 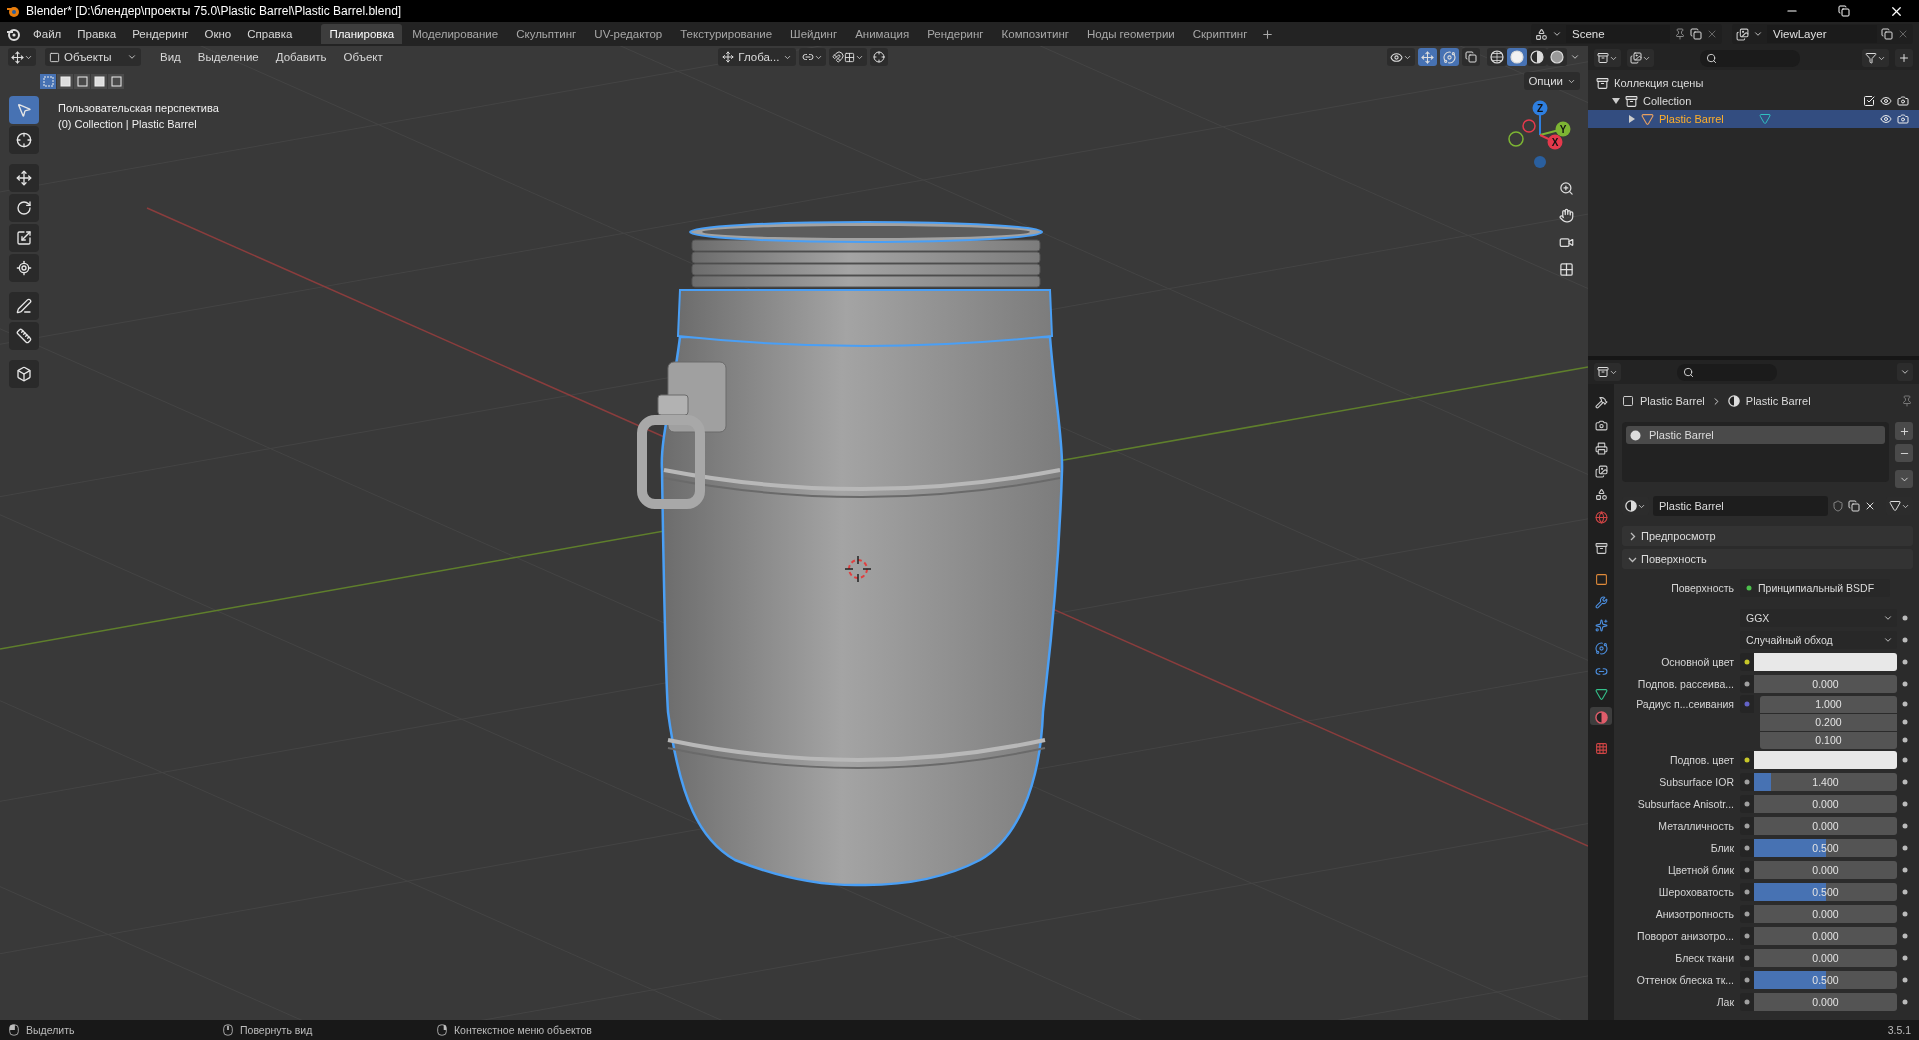 I want to click on workspace-tab: UV-редактор, so click(x=628, y=34).